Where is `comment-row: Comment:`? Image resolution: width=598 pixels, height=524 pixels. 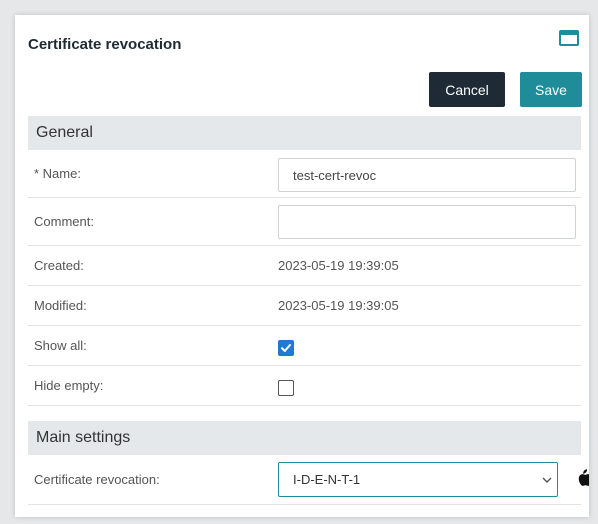
comment-row: Comment: is located at coordinates (304, 222).